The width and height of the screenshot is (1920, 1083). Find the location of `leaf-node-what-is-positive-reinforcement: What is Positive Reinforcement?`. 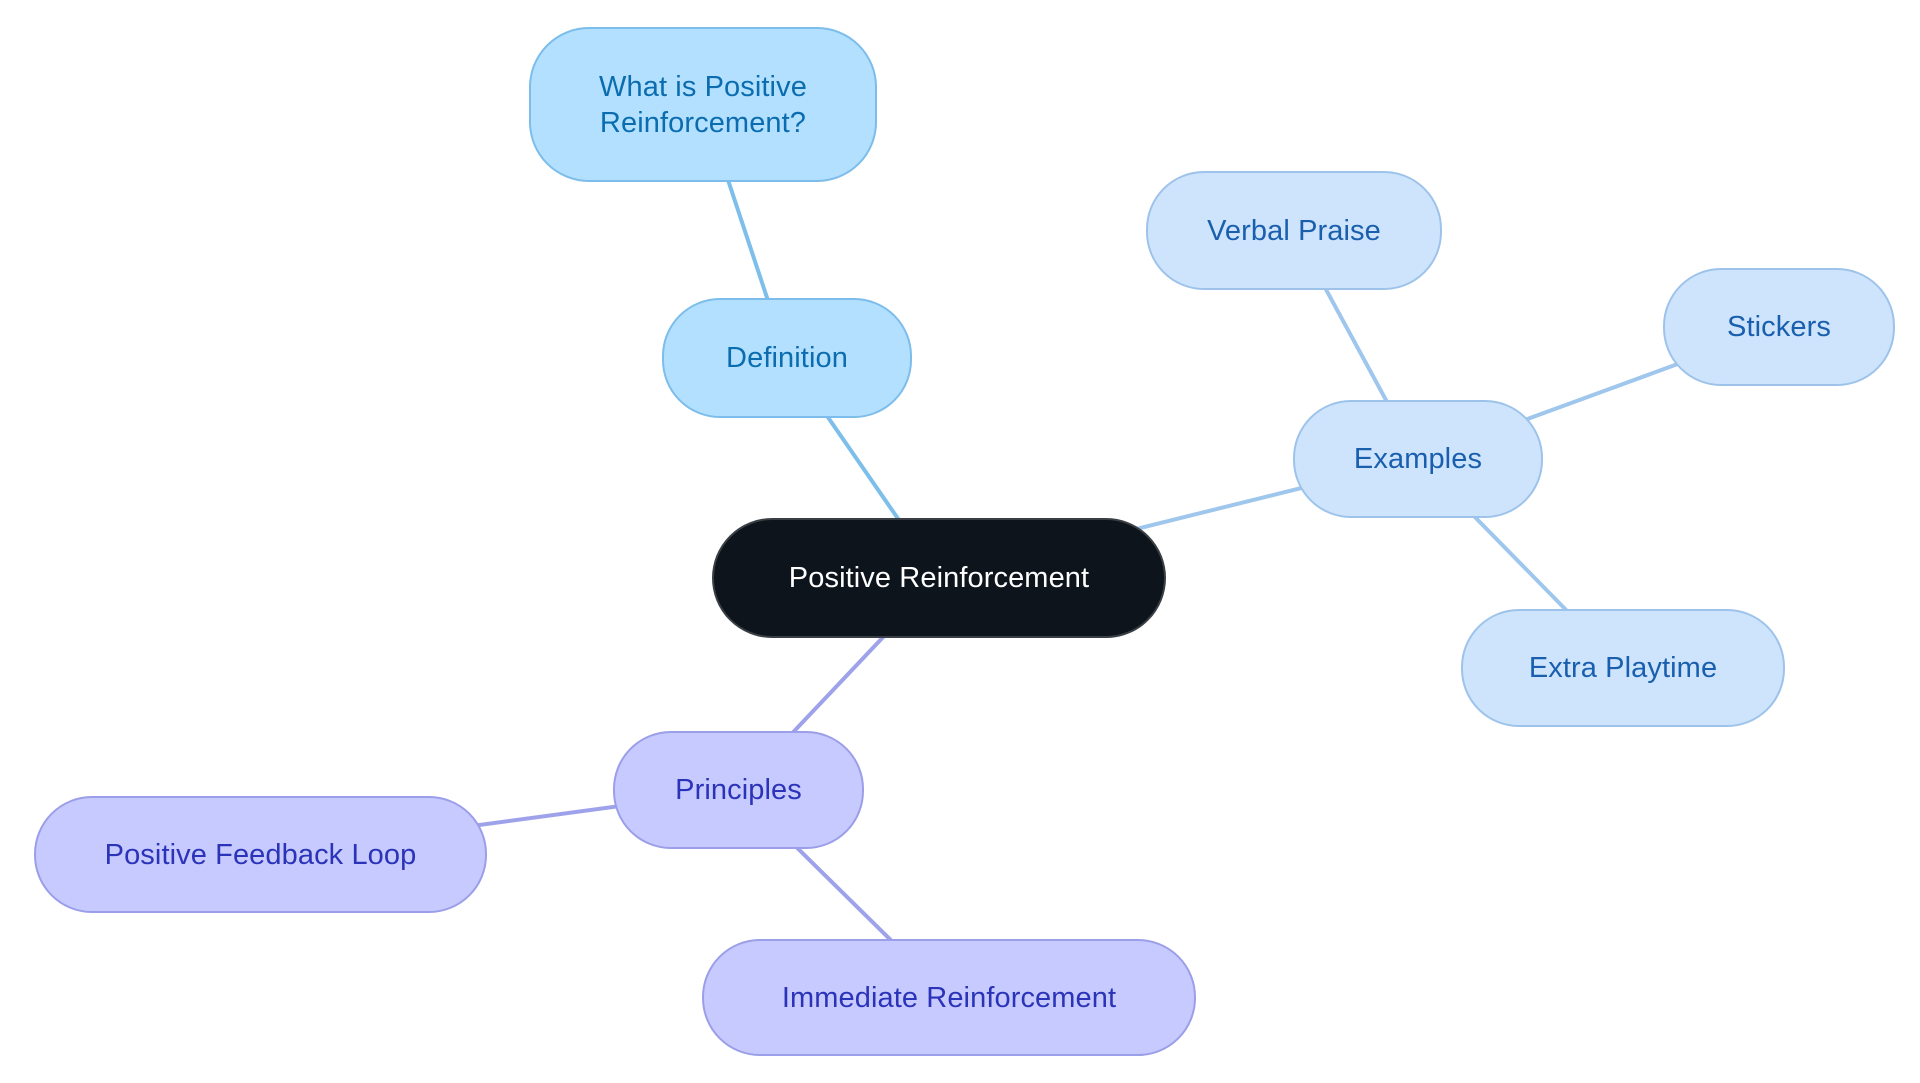

leaf-node-what-is-positive-reinforcement: What is Positive Reinforcement? is located at coordinates (703, 104).